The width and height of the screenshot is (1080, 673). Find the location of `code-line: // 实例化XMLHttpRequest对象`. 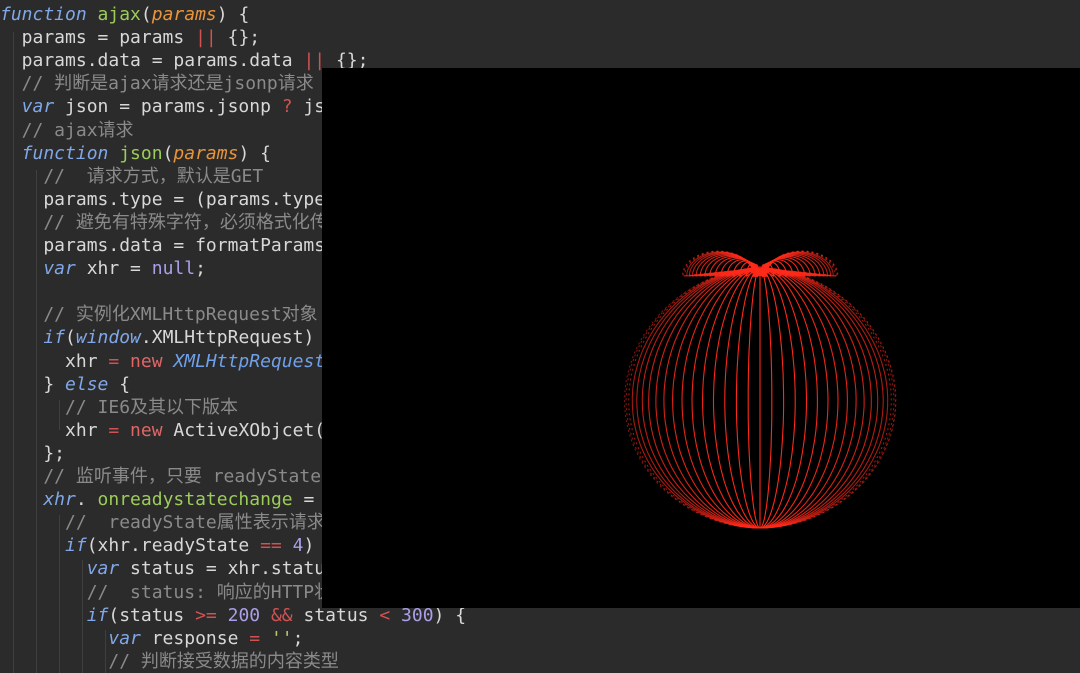

code-line: // 实例化XMLHttpRequest对象 is located at coordinates (159, 314).